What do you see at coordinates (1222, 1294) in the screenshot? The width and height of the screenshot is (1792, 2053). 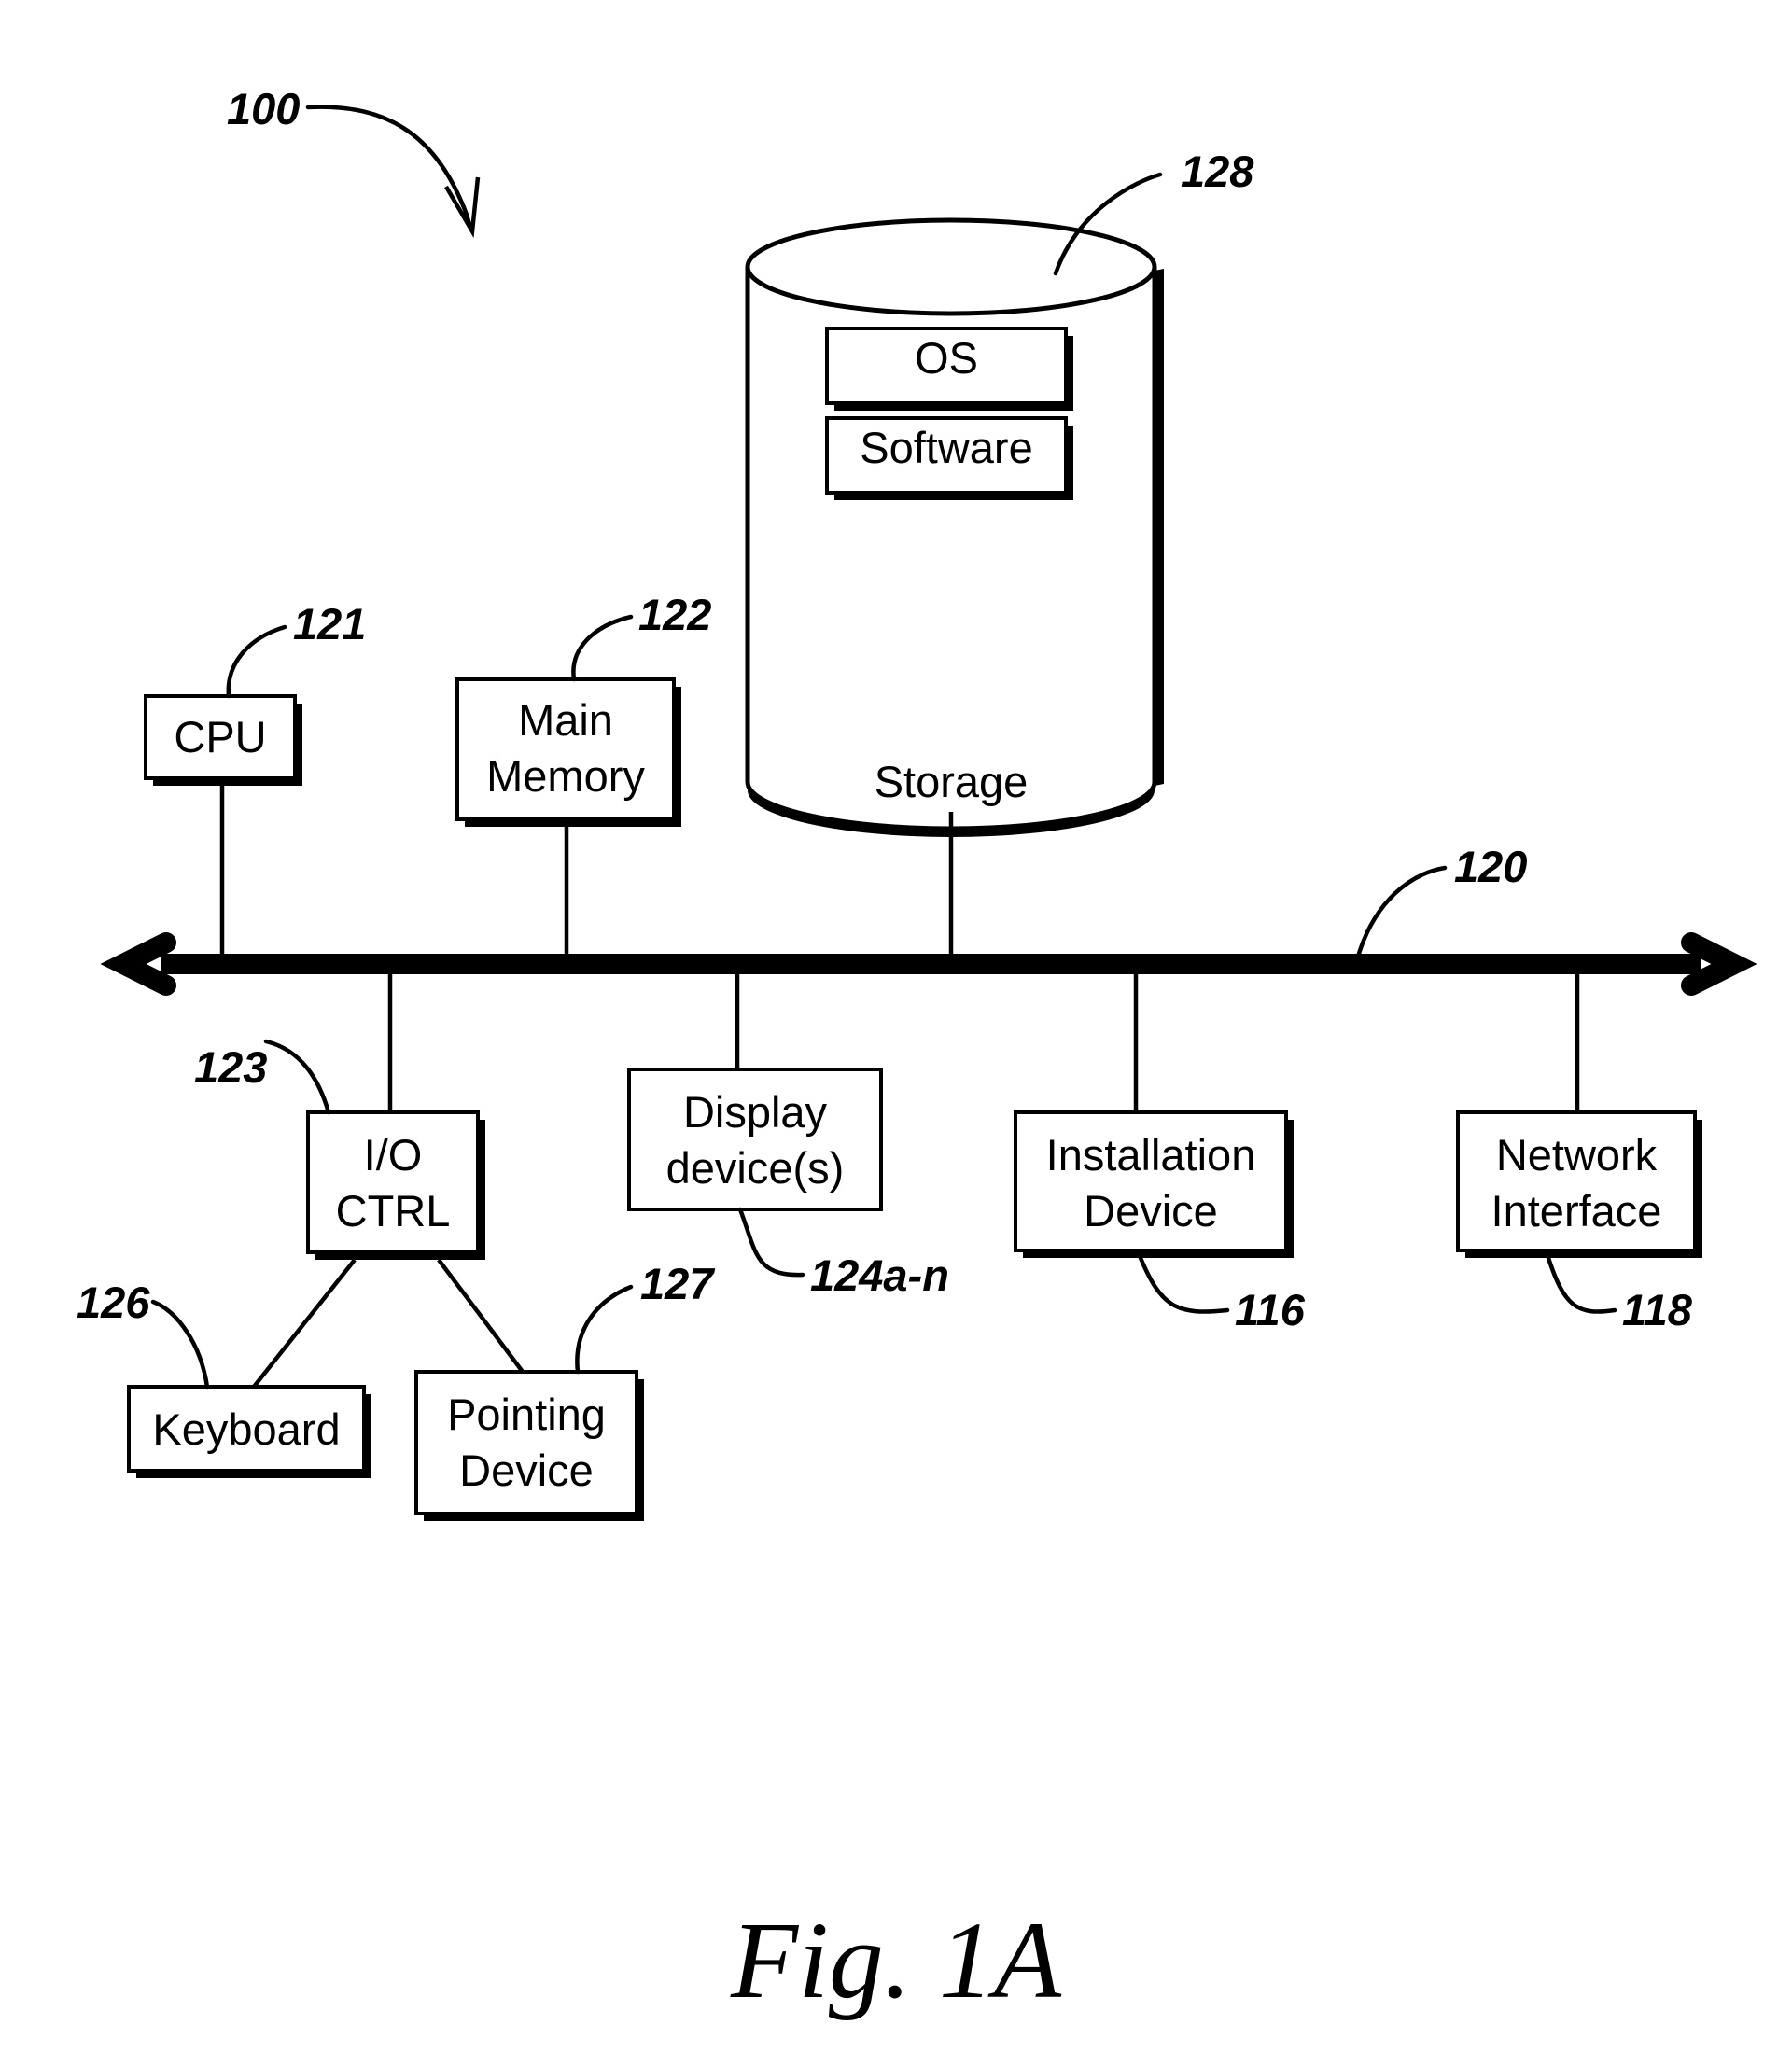 I see `installation-device-ref-callout: 116` at bounding box center [1222, 1294].